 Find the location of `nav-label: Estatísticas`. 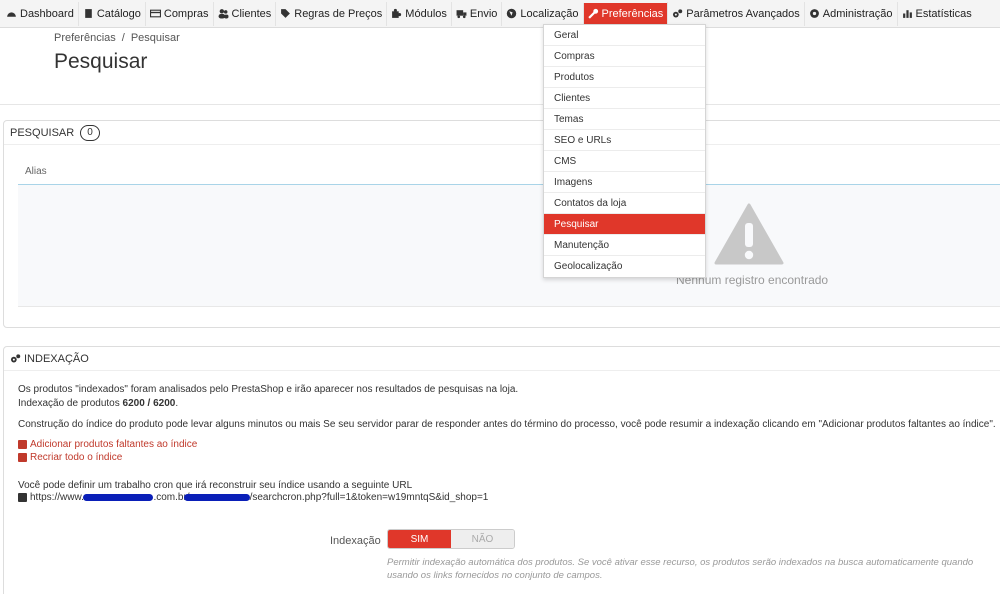

nav-label: Estatísticas is located at coordinates (943, 13).